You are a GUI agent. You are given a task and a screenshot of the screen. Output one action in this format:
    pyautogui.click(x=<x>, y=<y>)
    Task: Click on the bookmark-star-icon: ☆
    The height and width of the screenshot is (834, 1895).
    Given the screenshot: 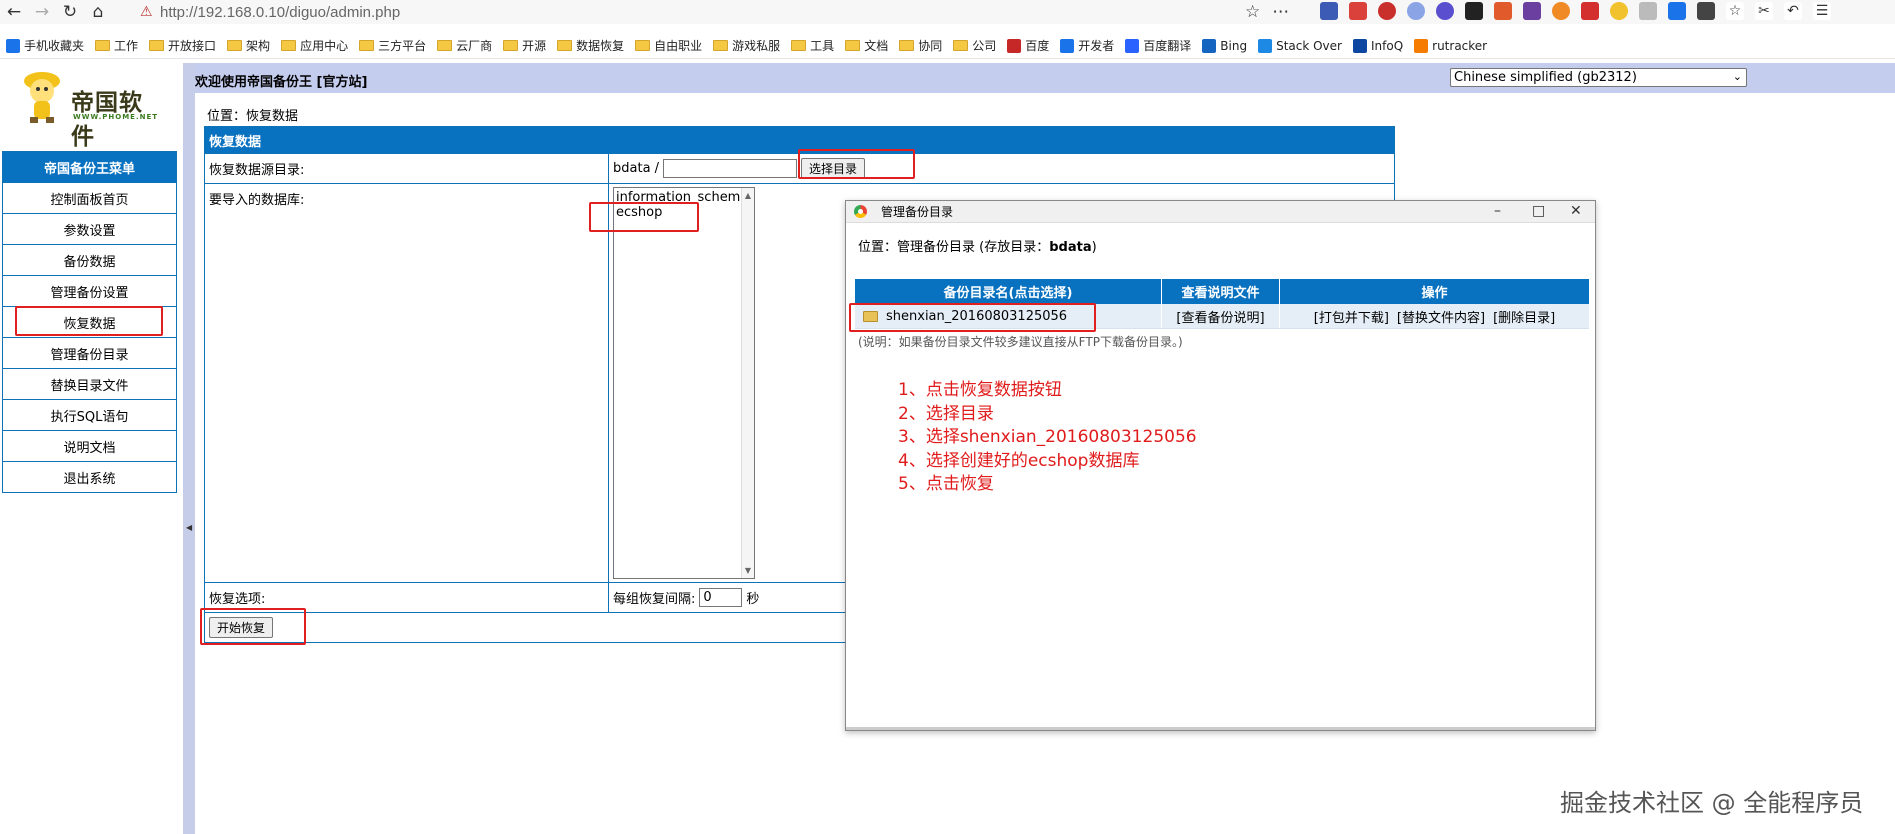 What is the action you would take?
    pyautogui.click(x=1252, y=12)
    